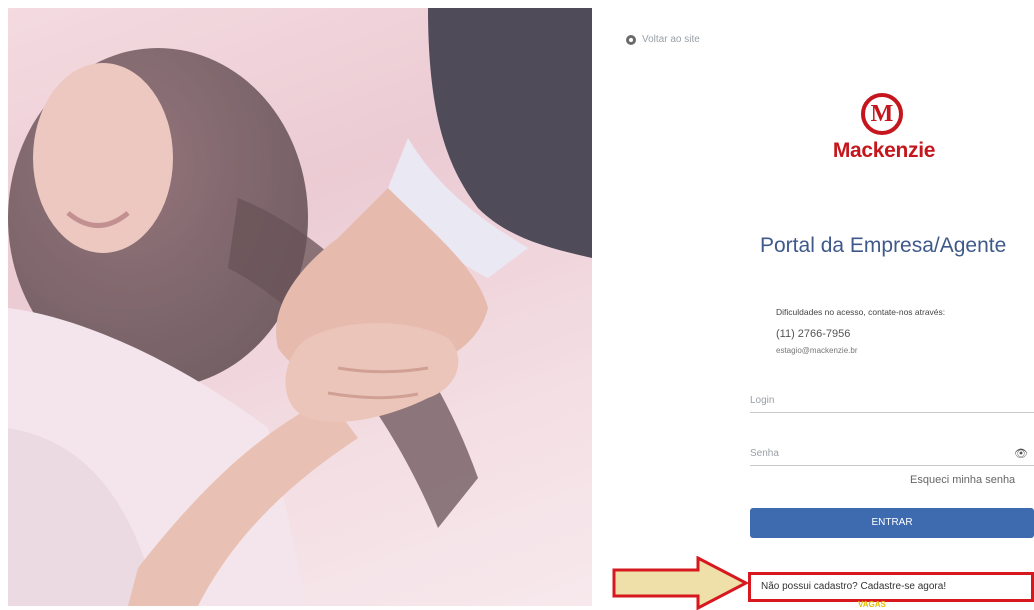 The width and height of the screenshot is (1034, 610). I want to click on mackenzie-logo-icon: M, so click(882, 114).